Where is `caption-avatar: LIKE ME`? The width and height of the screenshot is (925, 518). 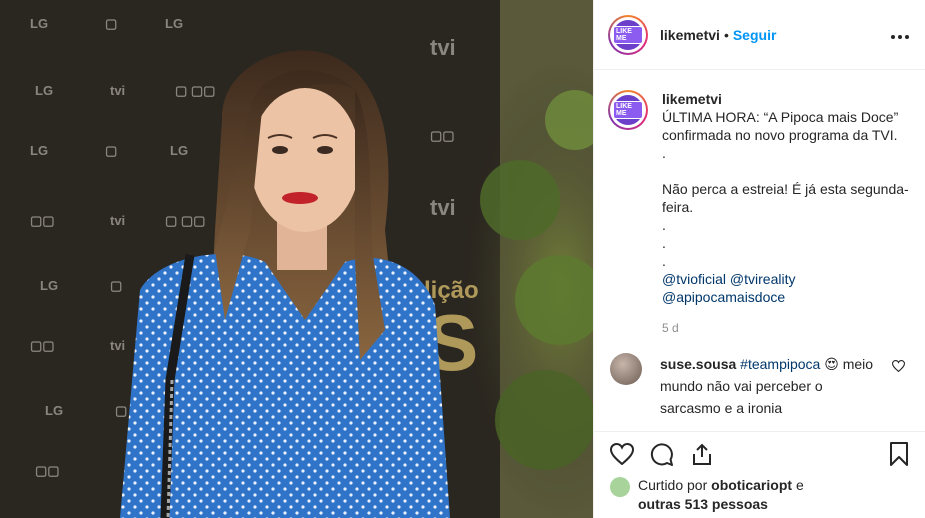 caption-avatar: LIKE ME is located at coordinates (628, 110).